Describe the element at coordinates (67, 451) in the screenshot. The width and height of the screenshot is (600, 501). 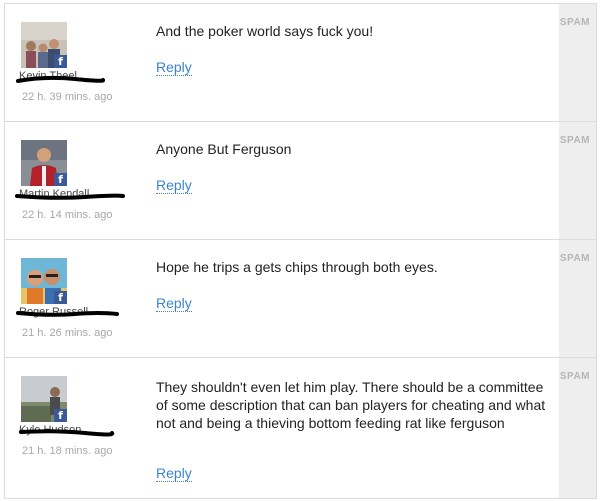
I see `timestamp: 21 h. 18 mins. ago` at that location.